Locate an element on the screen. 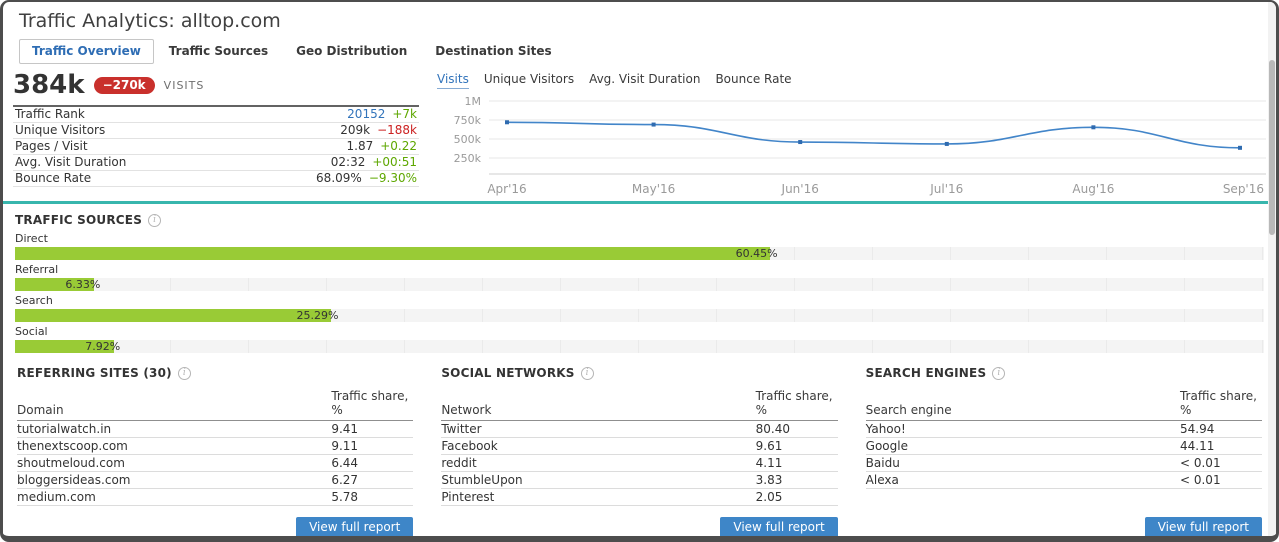  stat-row-avg-visit-duration: Avg. Visit Duration 02:32 +00:51 is located at coordinates (216, 162).